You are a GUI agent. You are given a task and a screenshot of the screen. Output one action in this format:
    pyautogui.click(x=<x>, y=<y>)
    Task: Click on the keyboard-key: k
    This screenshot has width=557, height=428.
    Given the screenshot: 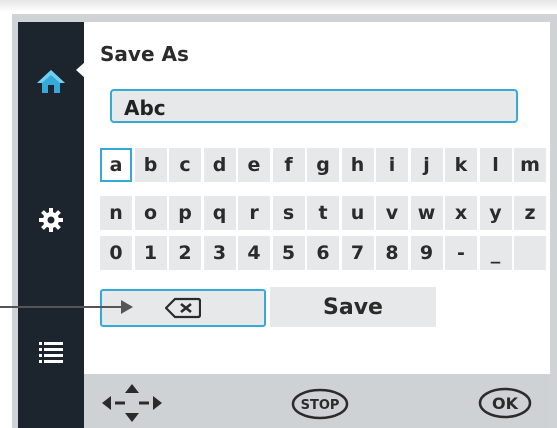 What is the action you would take?
    pyautogui.click(x=461, y=165)
    